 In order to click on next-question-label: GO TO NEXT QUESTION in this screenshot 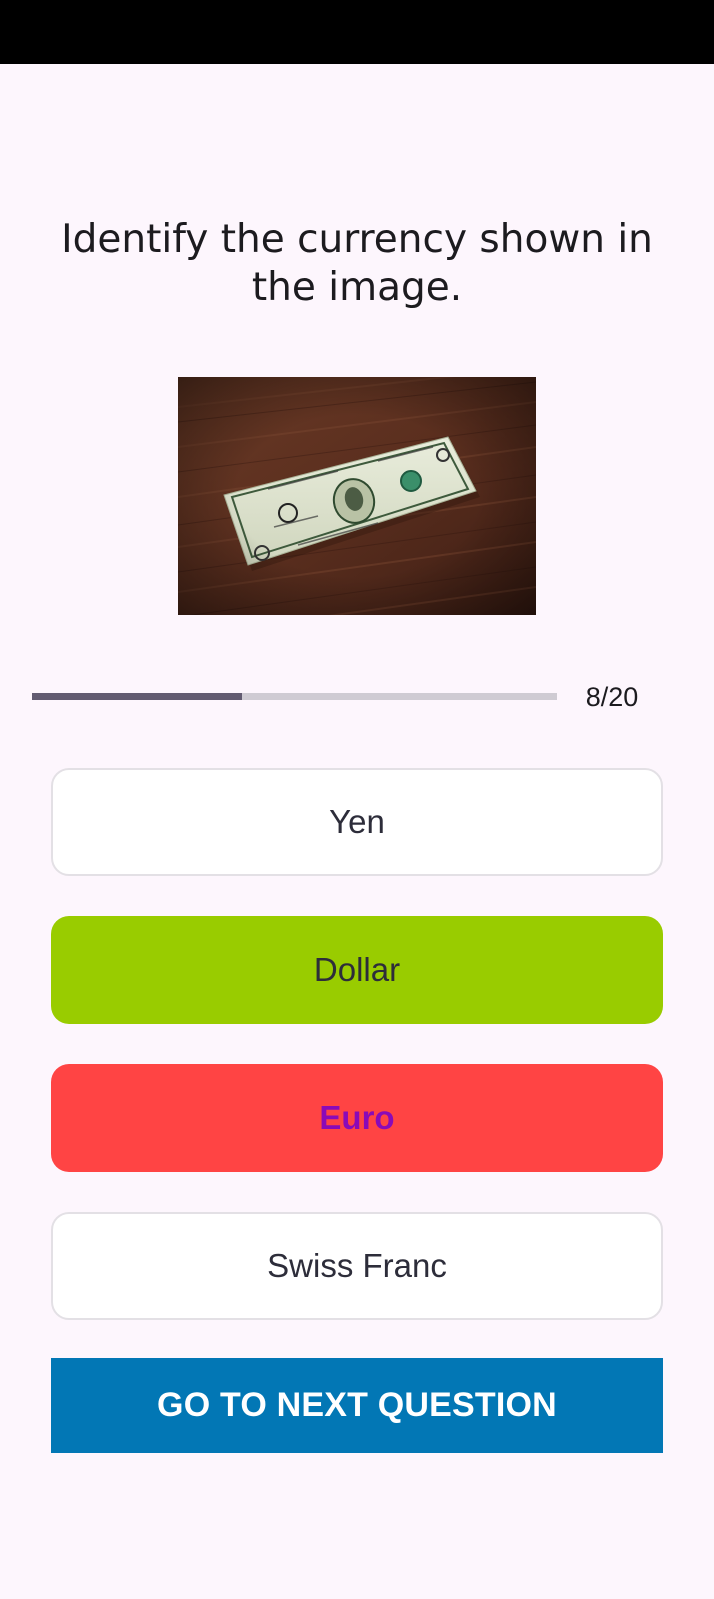, I will do `click(357, 1405)`.